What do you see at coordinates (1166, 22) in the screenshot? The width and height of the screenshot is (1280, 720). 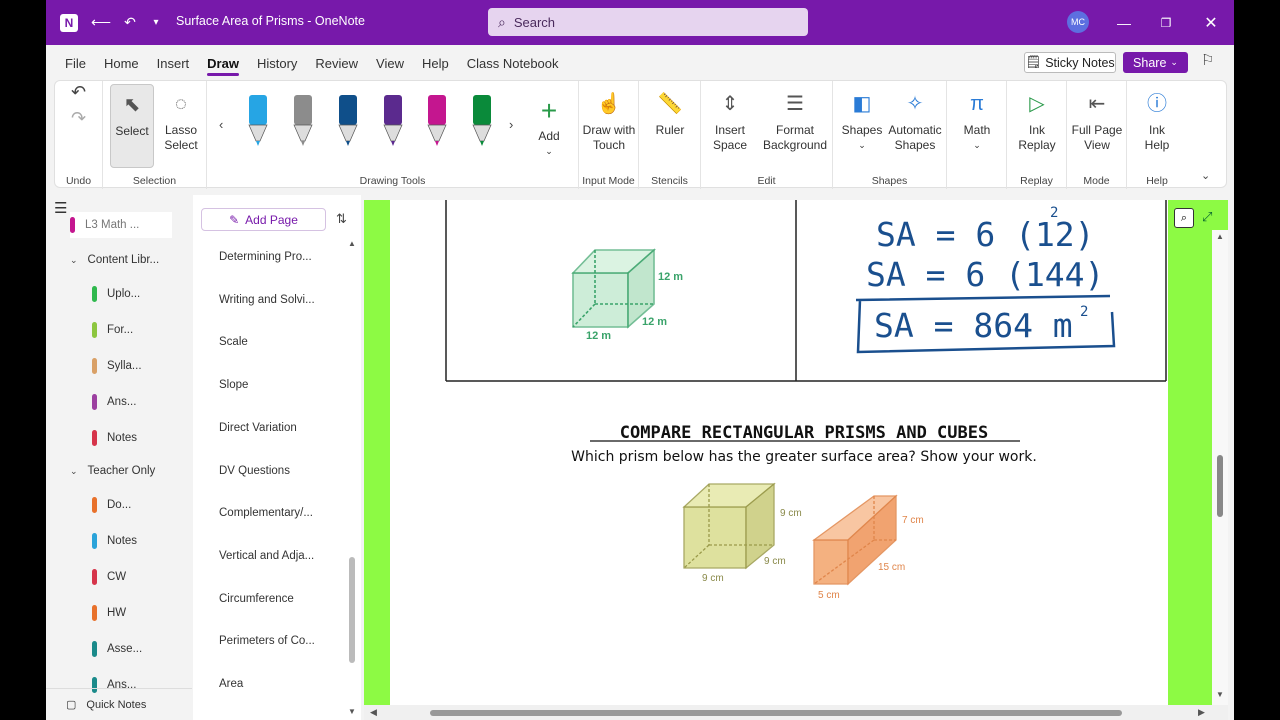 I see `restore-icon: ❐` at bounding box center [1166, 22].